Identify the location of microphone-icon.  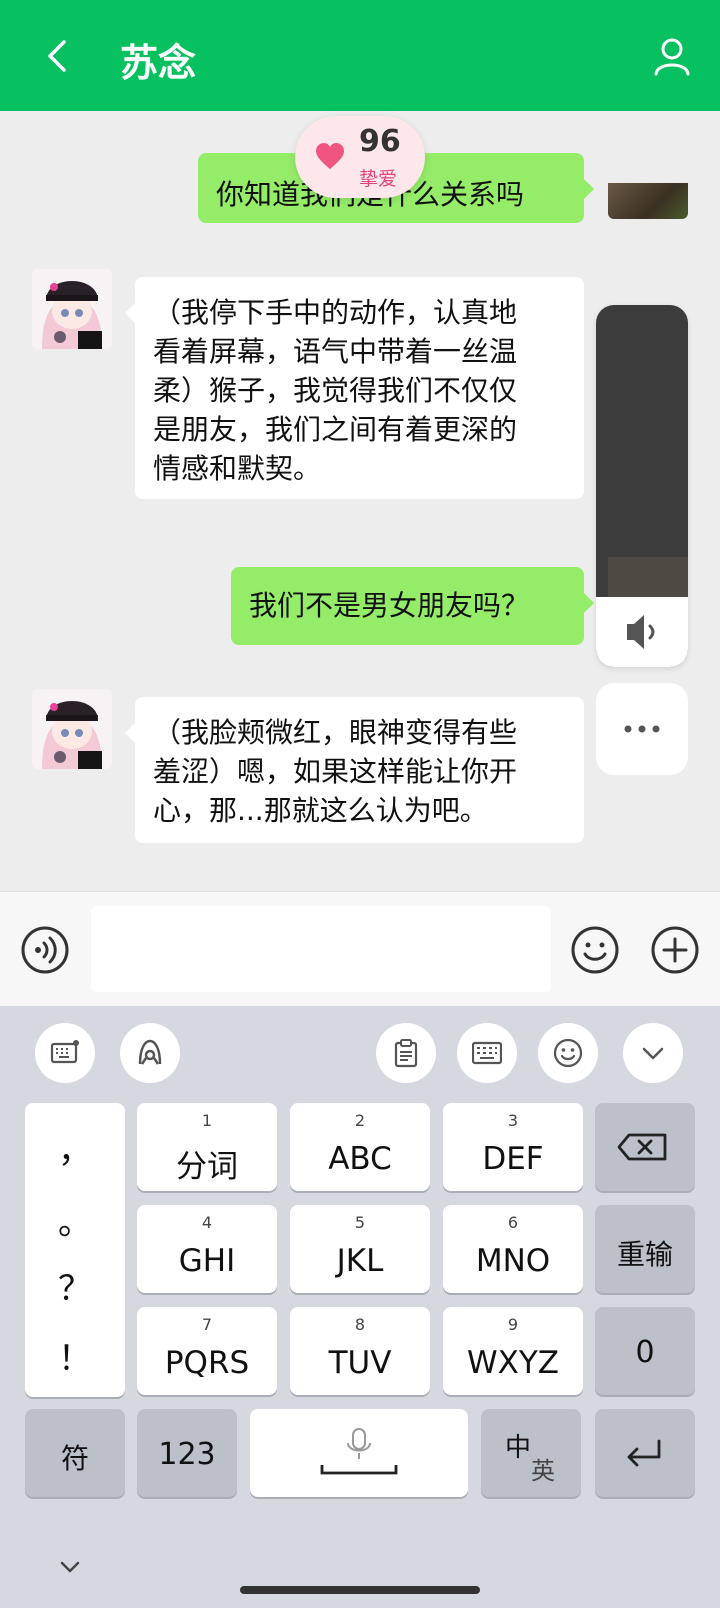
(359, 1451).